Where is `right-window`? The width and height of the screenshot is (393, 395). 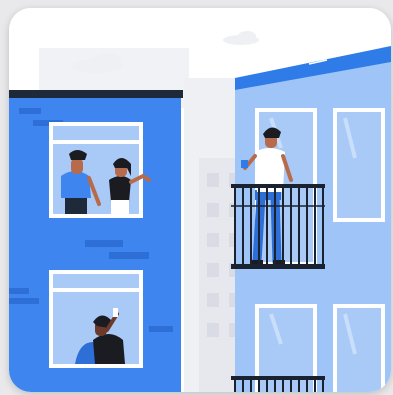
right-window is located at coordinates (359, 165).